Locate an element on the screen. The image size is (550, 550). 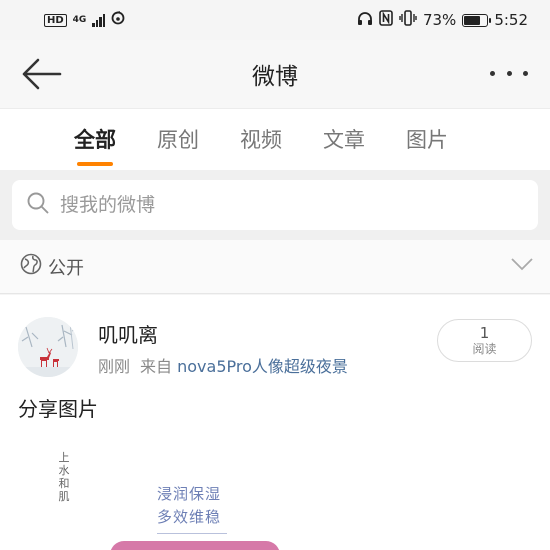
tagline-divider is located at coordinates (192, 533).